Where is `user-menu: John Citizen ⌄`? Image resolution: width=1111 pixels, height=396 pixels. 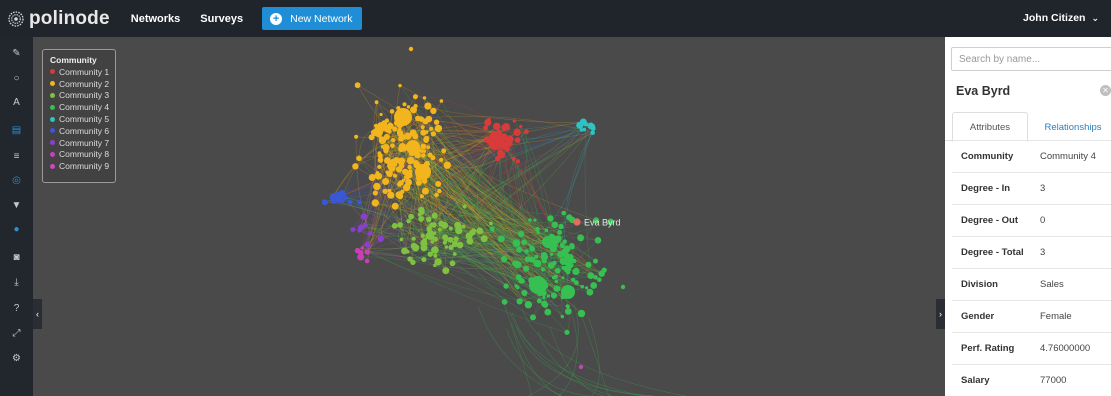
user-menu: John Citizen ⌄ is located at coordinates (1061, 18).